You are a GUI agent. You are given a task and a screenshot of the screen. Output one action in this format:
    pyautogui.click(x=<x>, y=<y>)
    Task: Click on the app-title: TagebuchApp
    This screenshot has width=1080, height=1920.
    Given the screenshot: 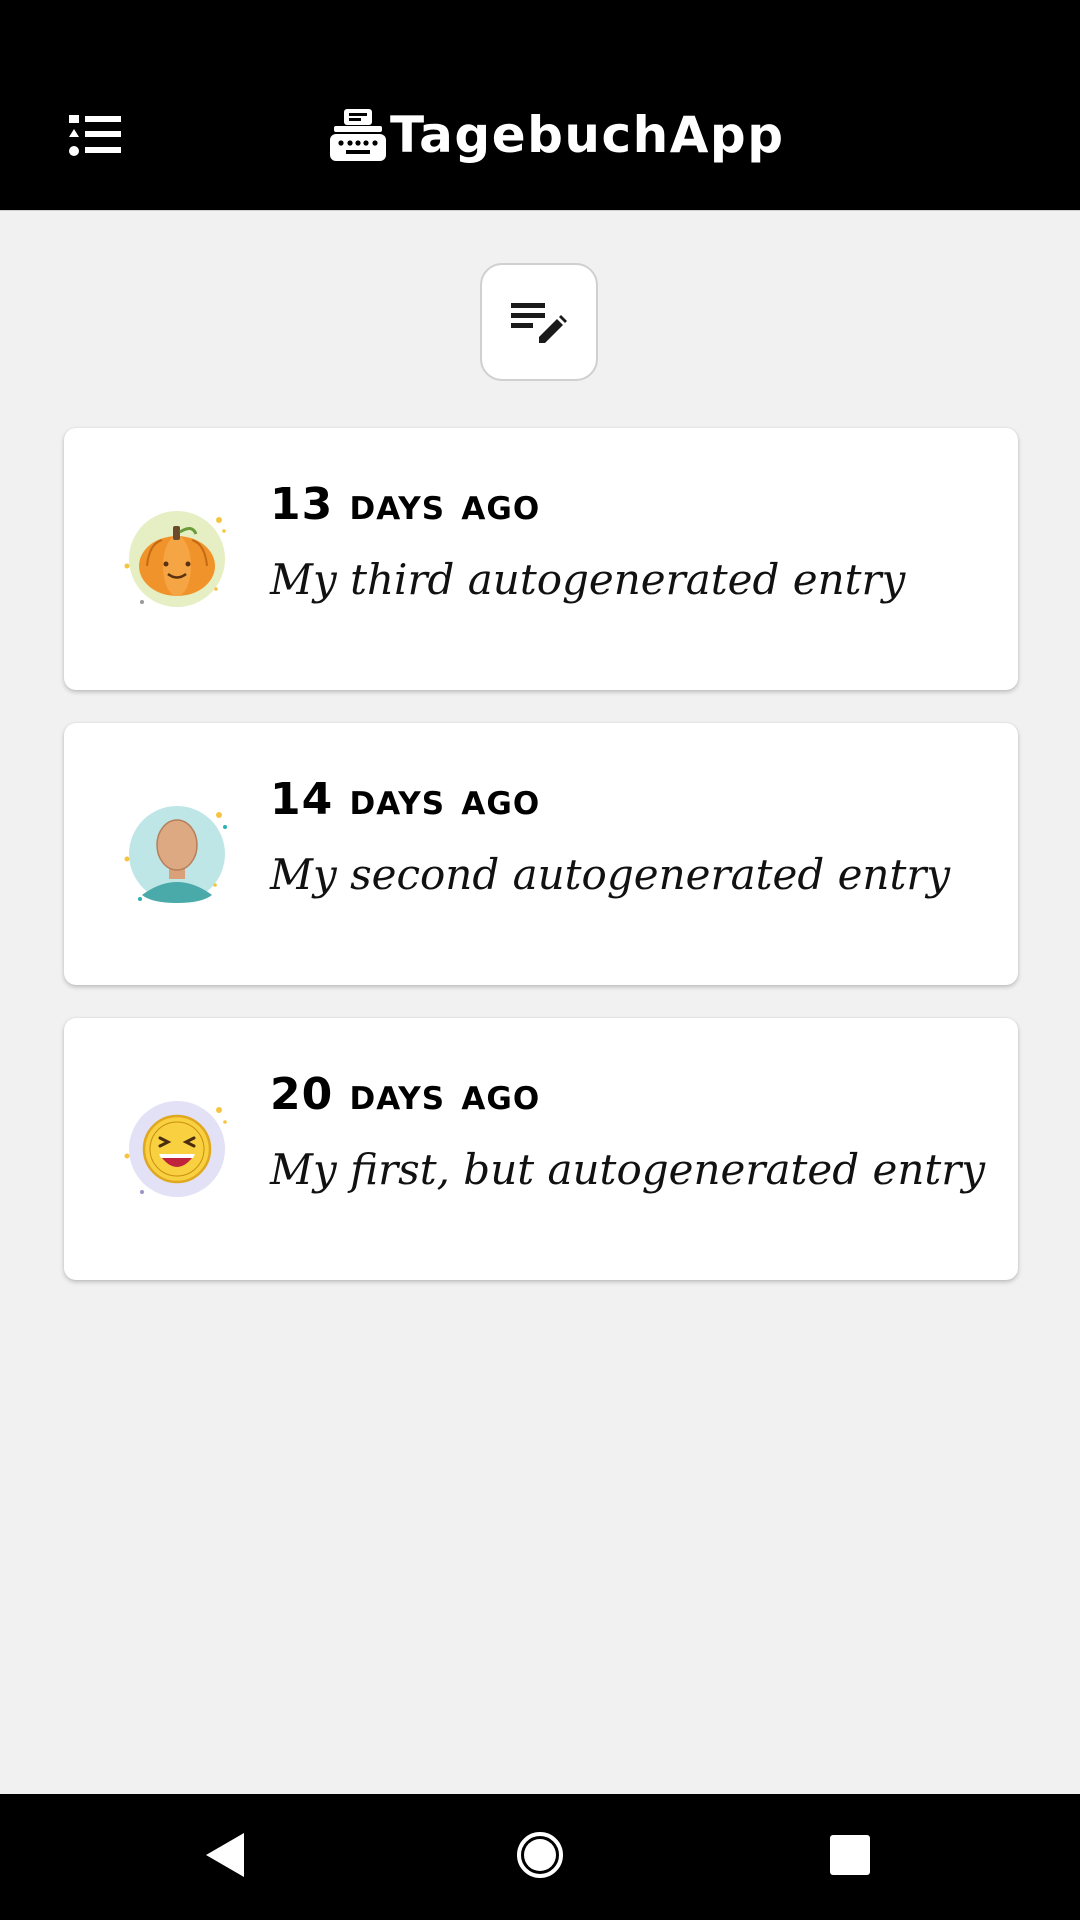 What is the action you would take?
    pyautogui.click(x=587, y=135)
    